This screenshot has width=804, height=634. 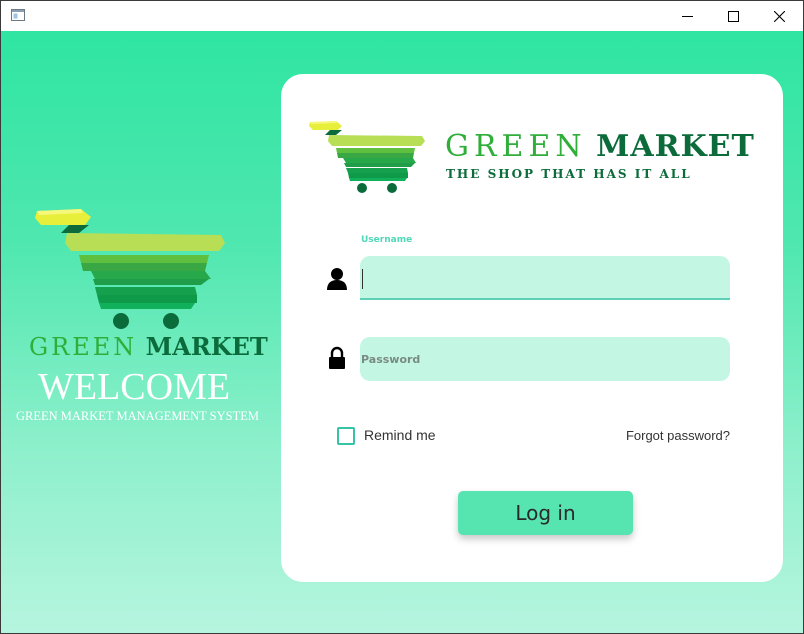 I want to click on close-icon, so click(x=779, y=16).